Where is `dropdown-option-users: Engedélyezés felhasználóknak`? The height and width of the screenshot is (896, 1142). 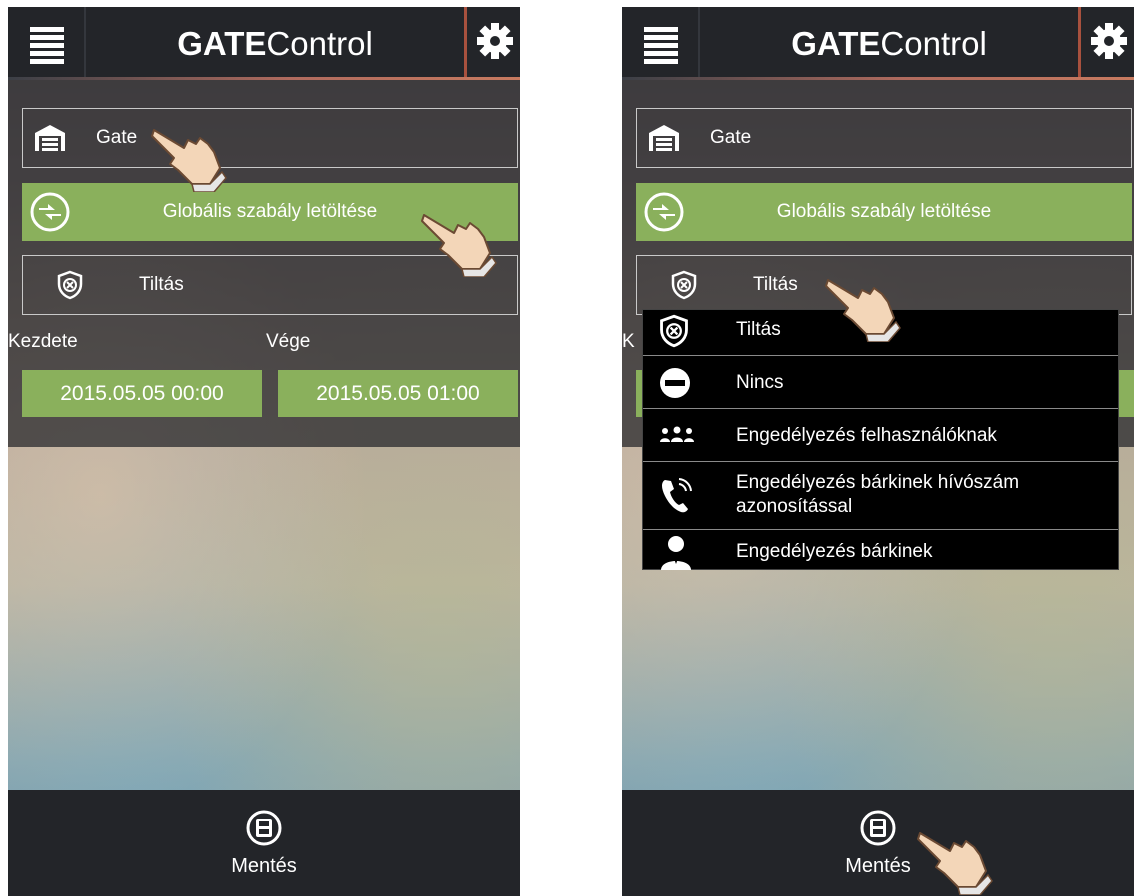
dropdown-option-users: Engedélyezés felhasználóknak is located at coordinates (880, 435).